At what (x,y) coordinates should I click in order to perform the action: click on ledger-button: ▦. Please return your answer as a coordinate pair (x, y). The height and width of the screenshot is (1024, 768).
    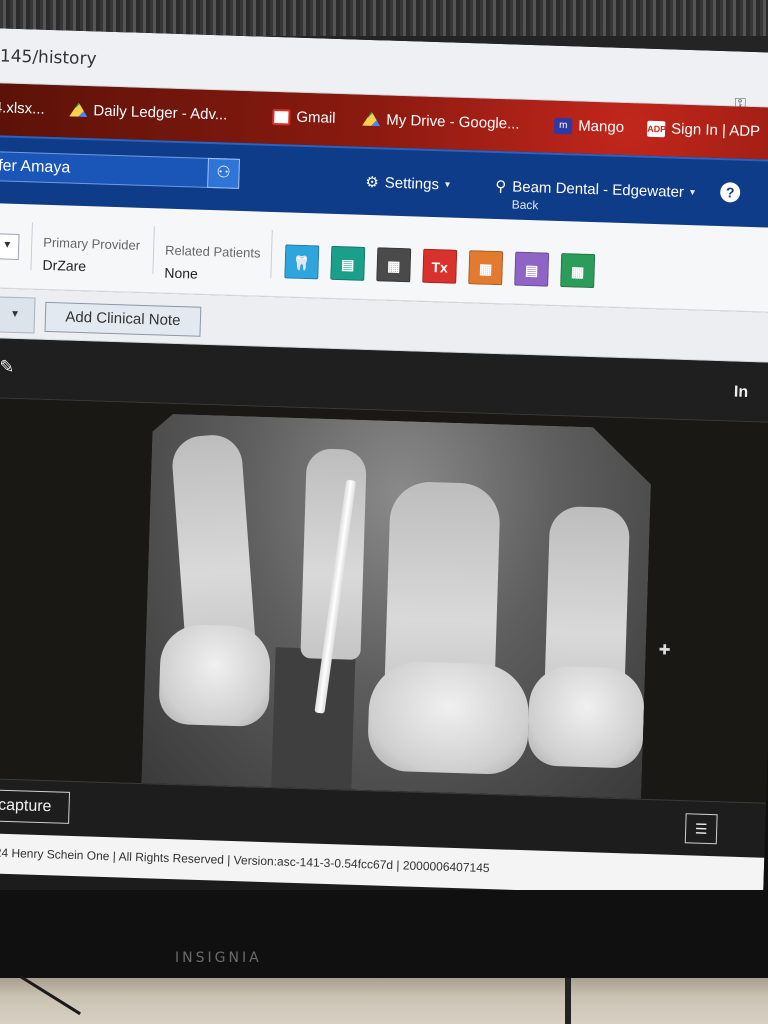
    Looking at the image, I should click on (486, 268).